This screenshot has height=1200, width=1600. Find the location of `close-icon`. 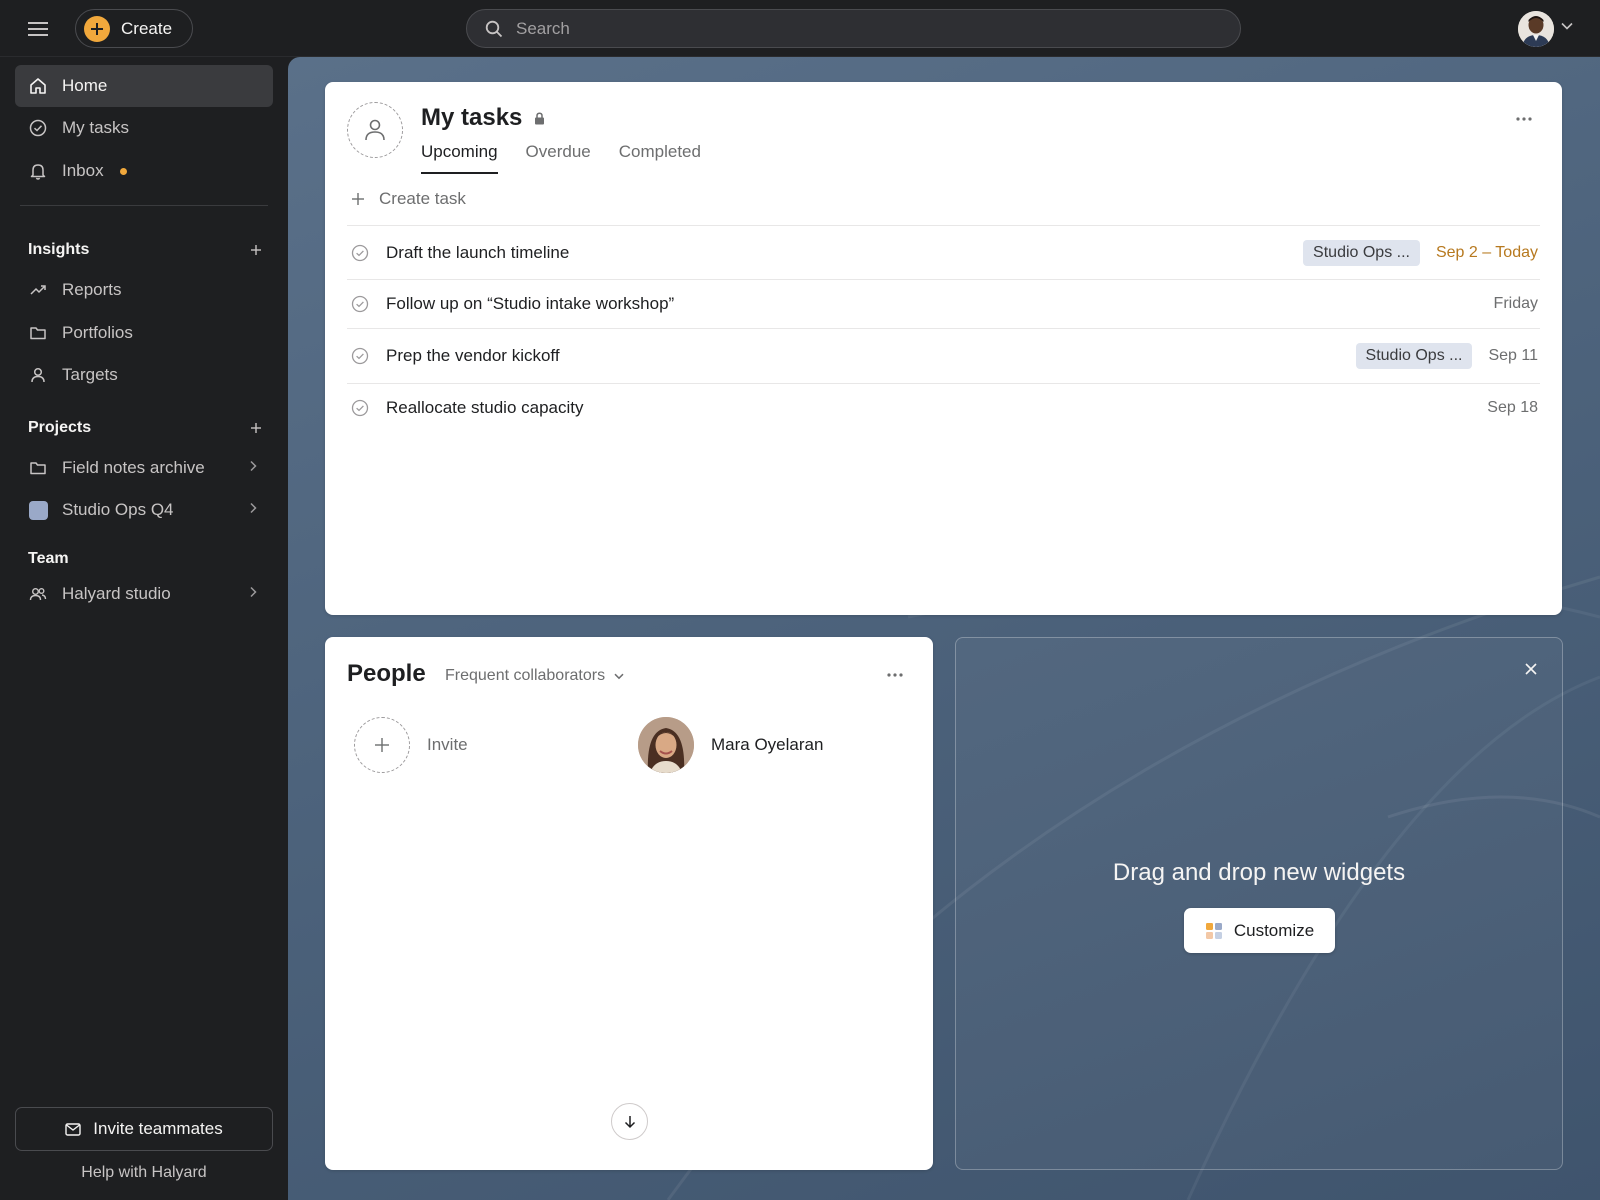

close-icon is located at coordinates (1531, 669).